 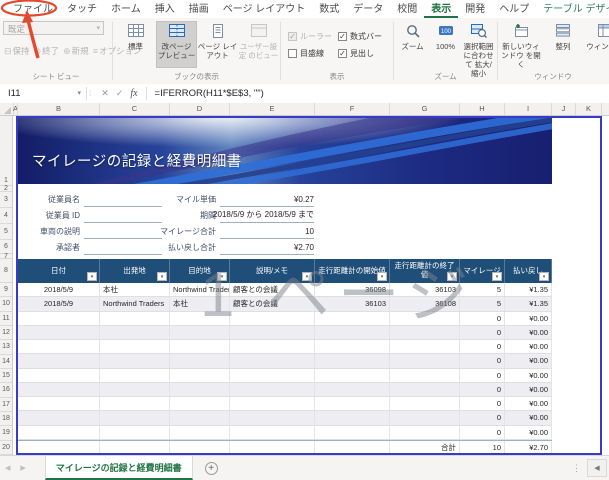 What do you see at coordinates (365, 36) in the screenshot?
I see `checkbox-formula-bar: ✓ 数式バー` at bounding box center [365, 36].